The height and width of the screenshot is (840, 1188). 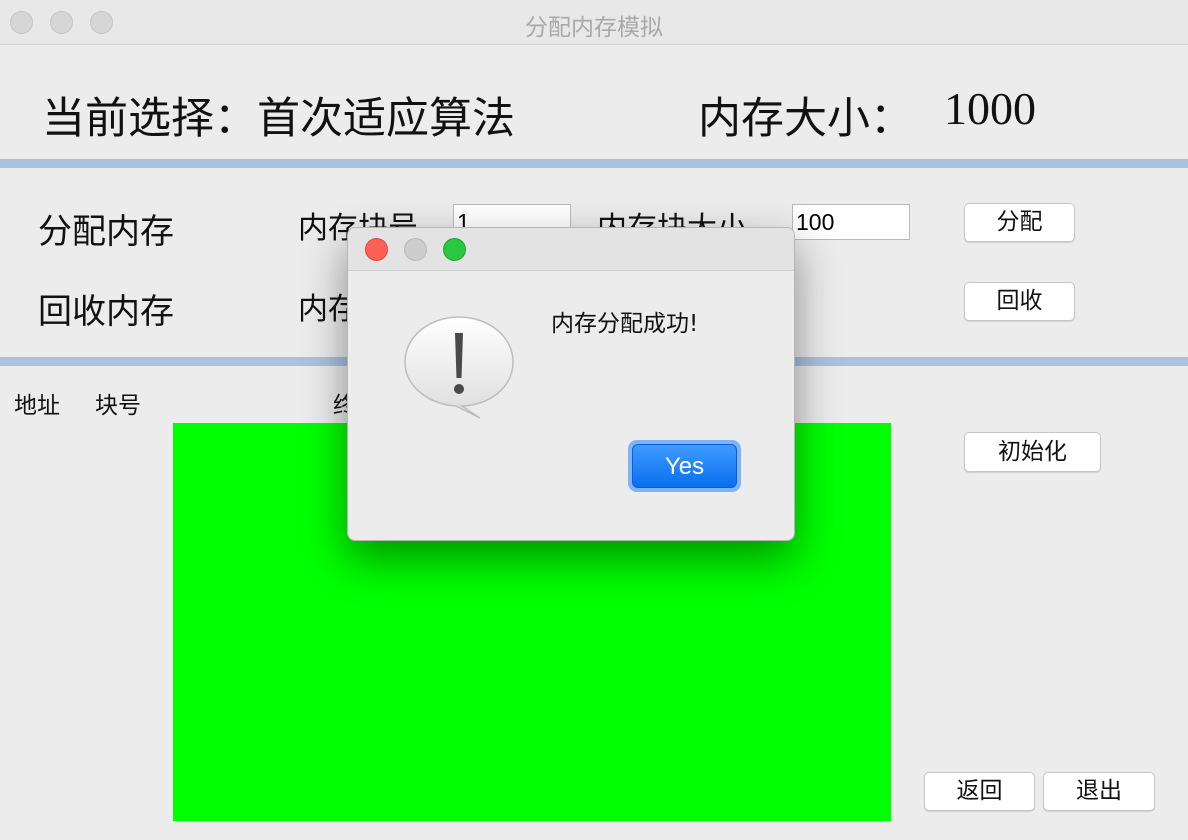 What do you see at coordinates (415, 249) in the screenshot?
I see `dialog-minimize-button` at bounding box center [415, 249].